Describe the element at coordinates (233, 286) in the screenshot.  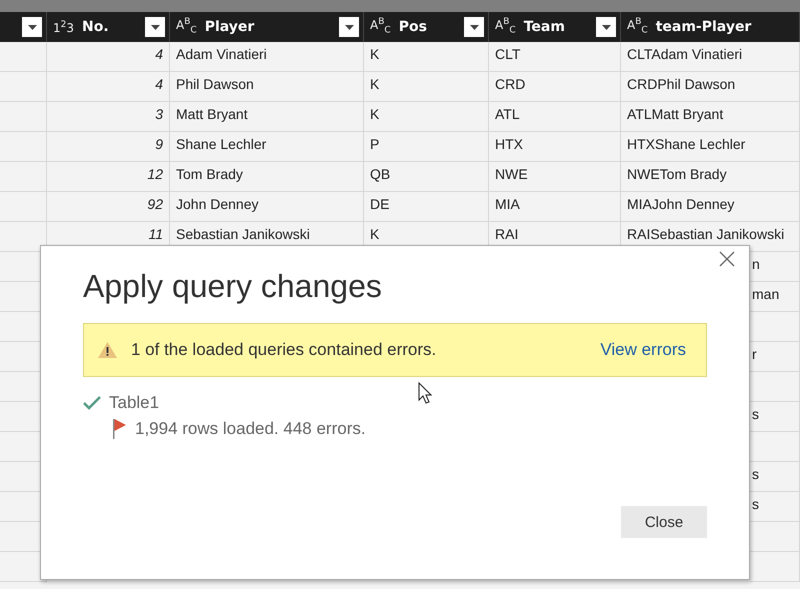
I see `dialog-title: Apply query changes` at that location.